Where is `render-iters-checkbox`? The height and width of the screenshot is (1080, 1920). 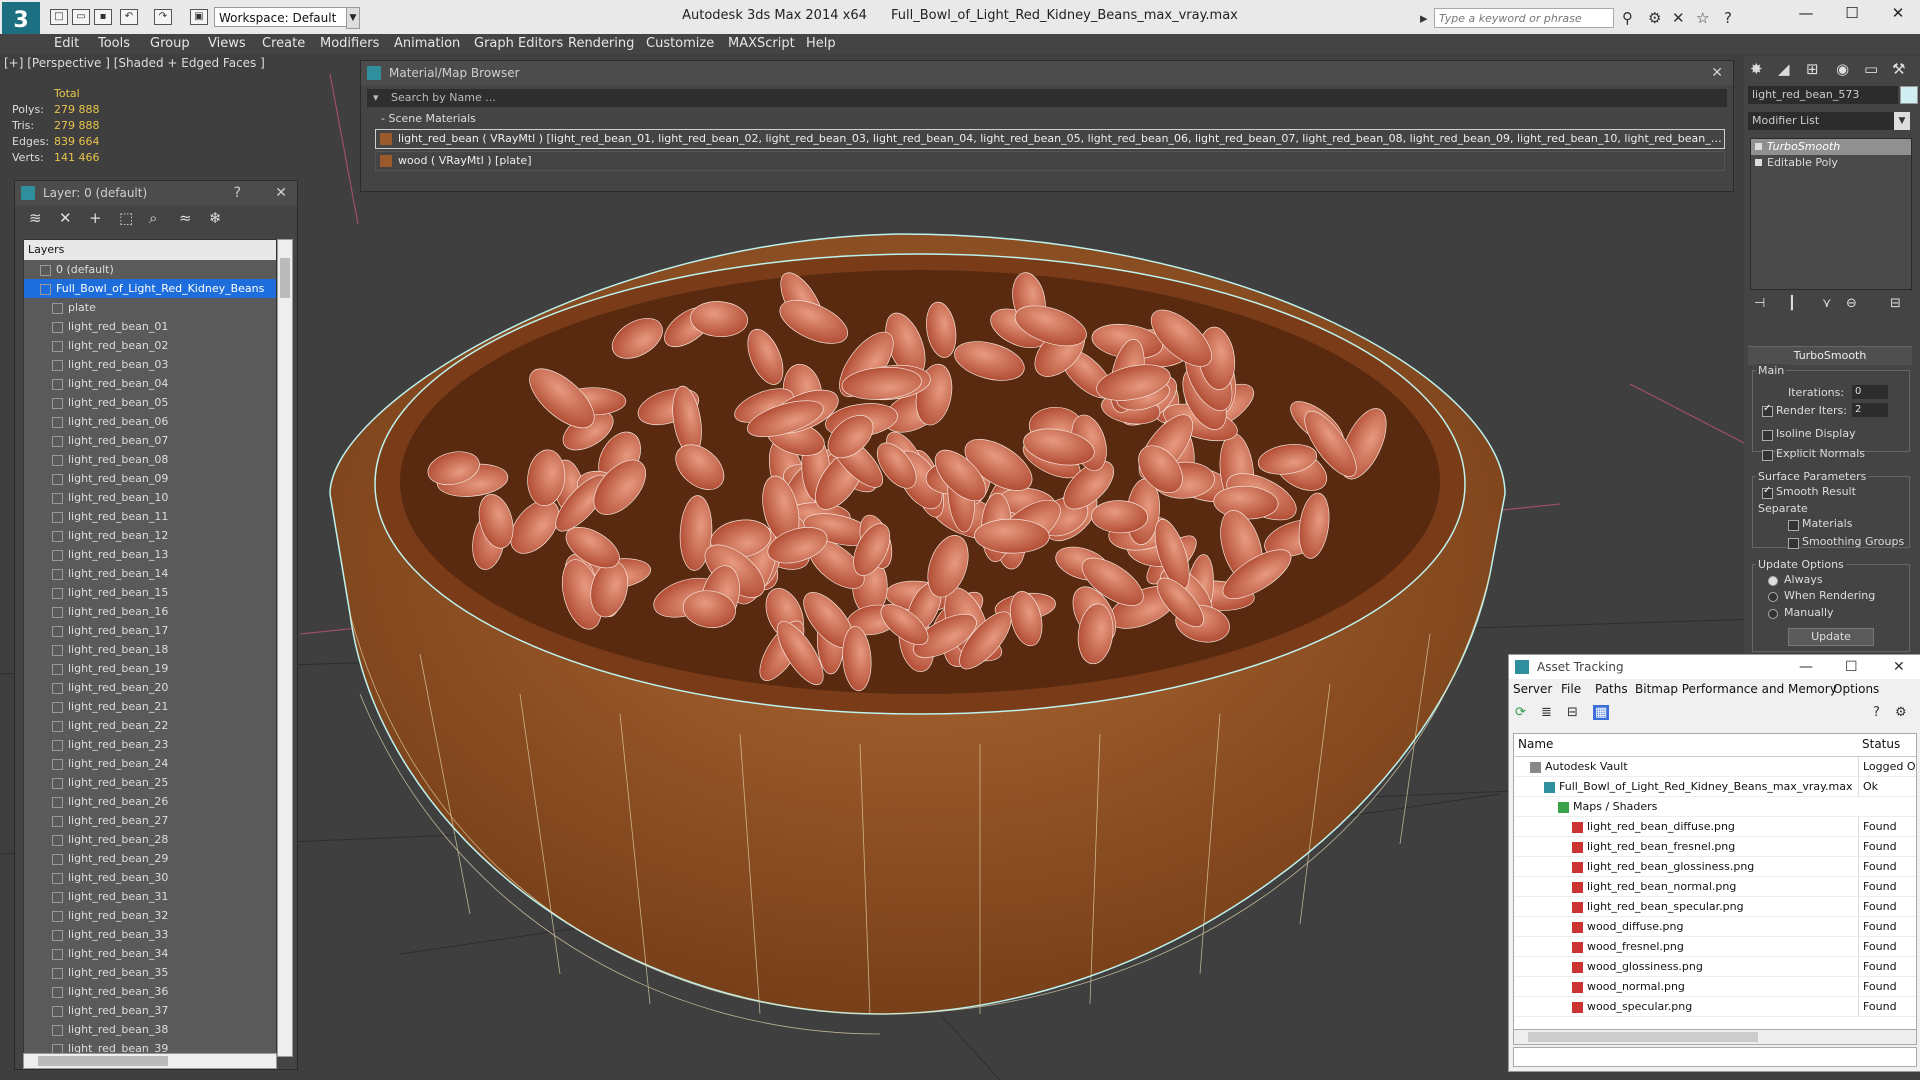 render-iters-checkbox is located at coordinates (1767, 410).